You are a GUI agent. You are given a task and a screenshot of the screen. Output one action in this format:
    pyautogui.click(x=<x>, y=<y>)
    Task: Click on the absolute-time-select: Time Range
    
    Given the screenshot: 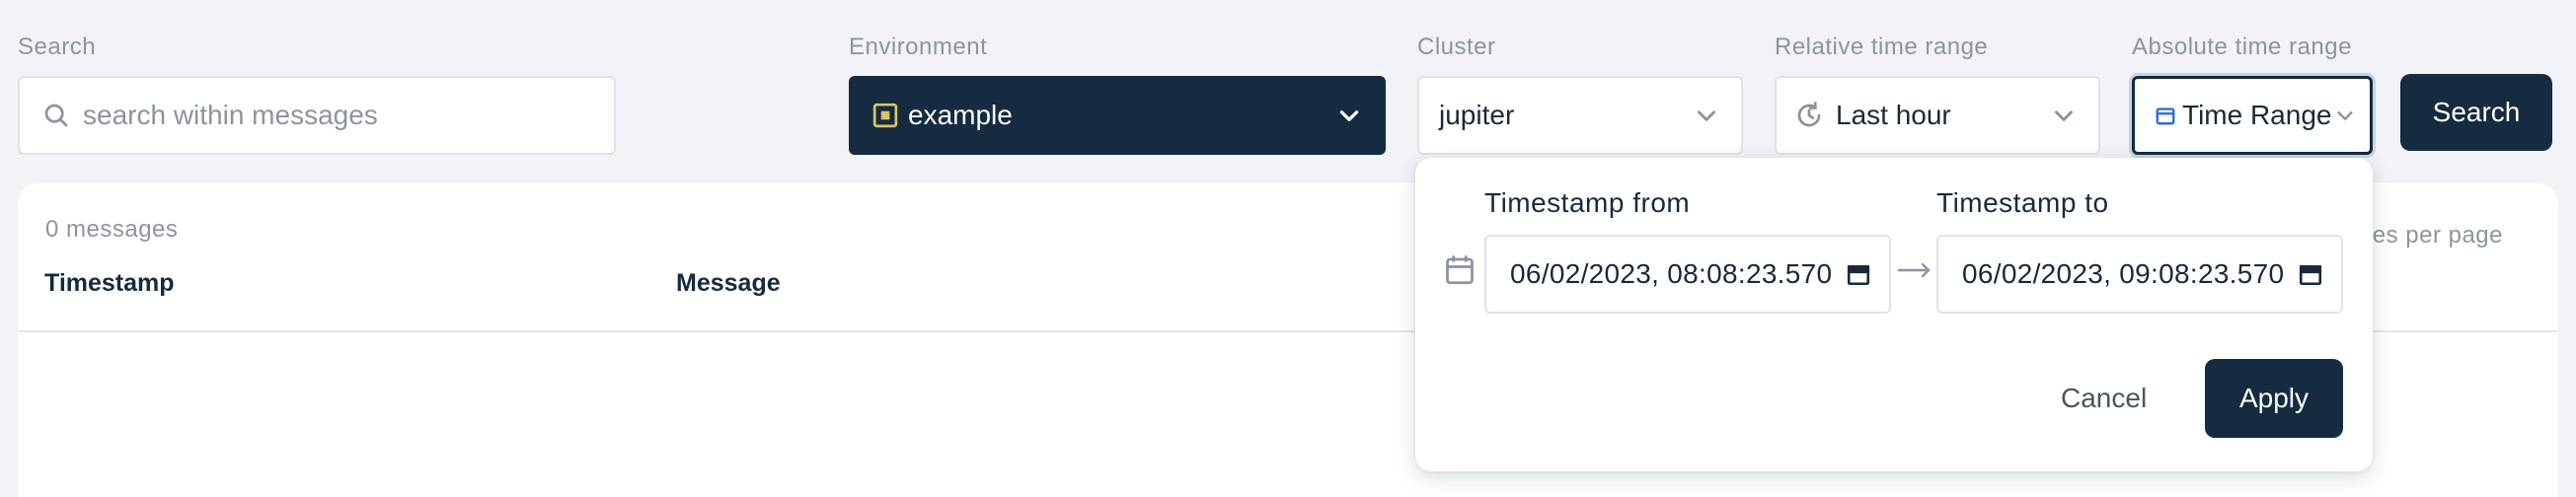 What is the action you would take?
    pyautogui.click(x=2252, y=115)
    